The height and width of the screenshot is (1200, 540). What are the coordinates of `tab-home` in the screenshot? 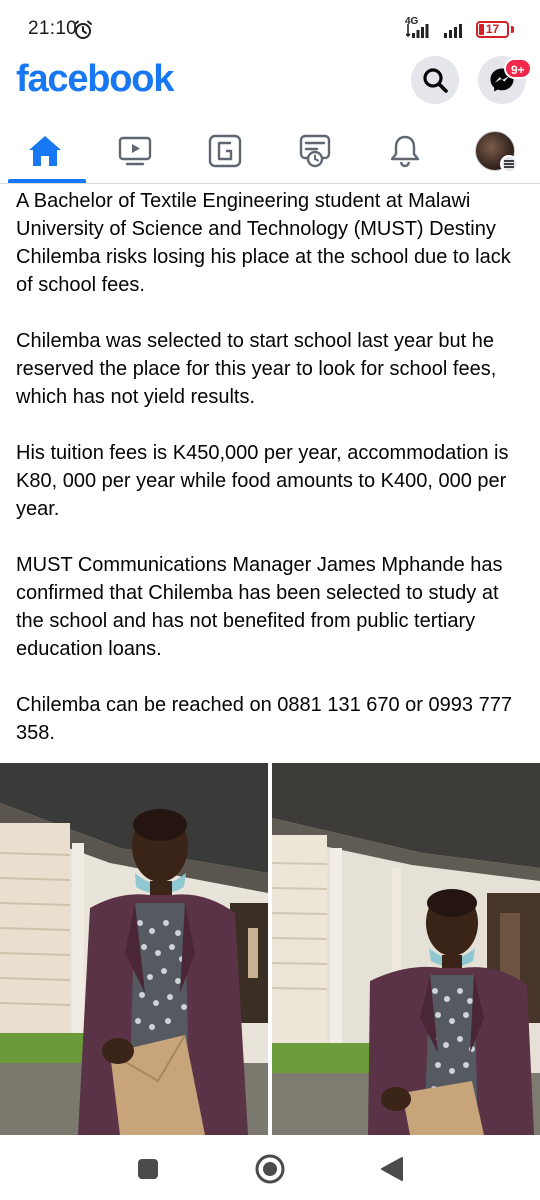 It's located at (45, 151).